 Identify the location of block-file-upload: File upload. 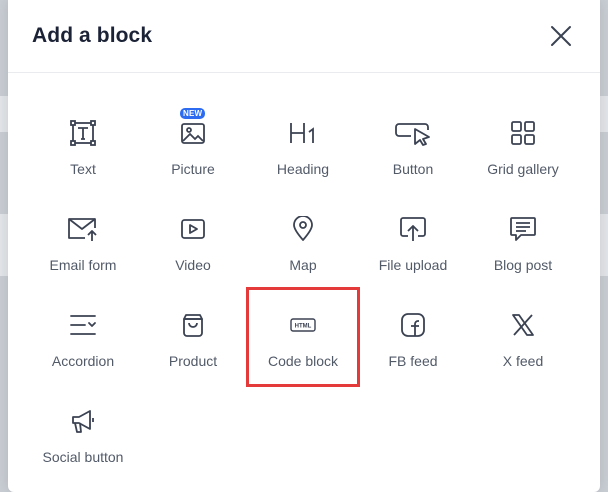
(413, 241).